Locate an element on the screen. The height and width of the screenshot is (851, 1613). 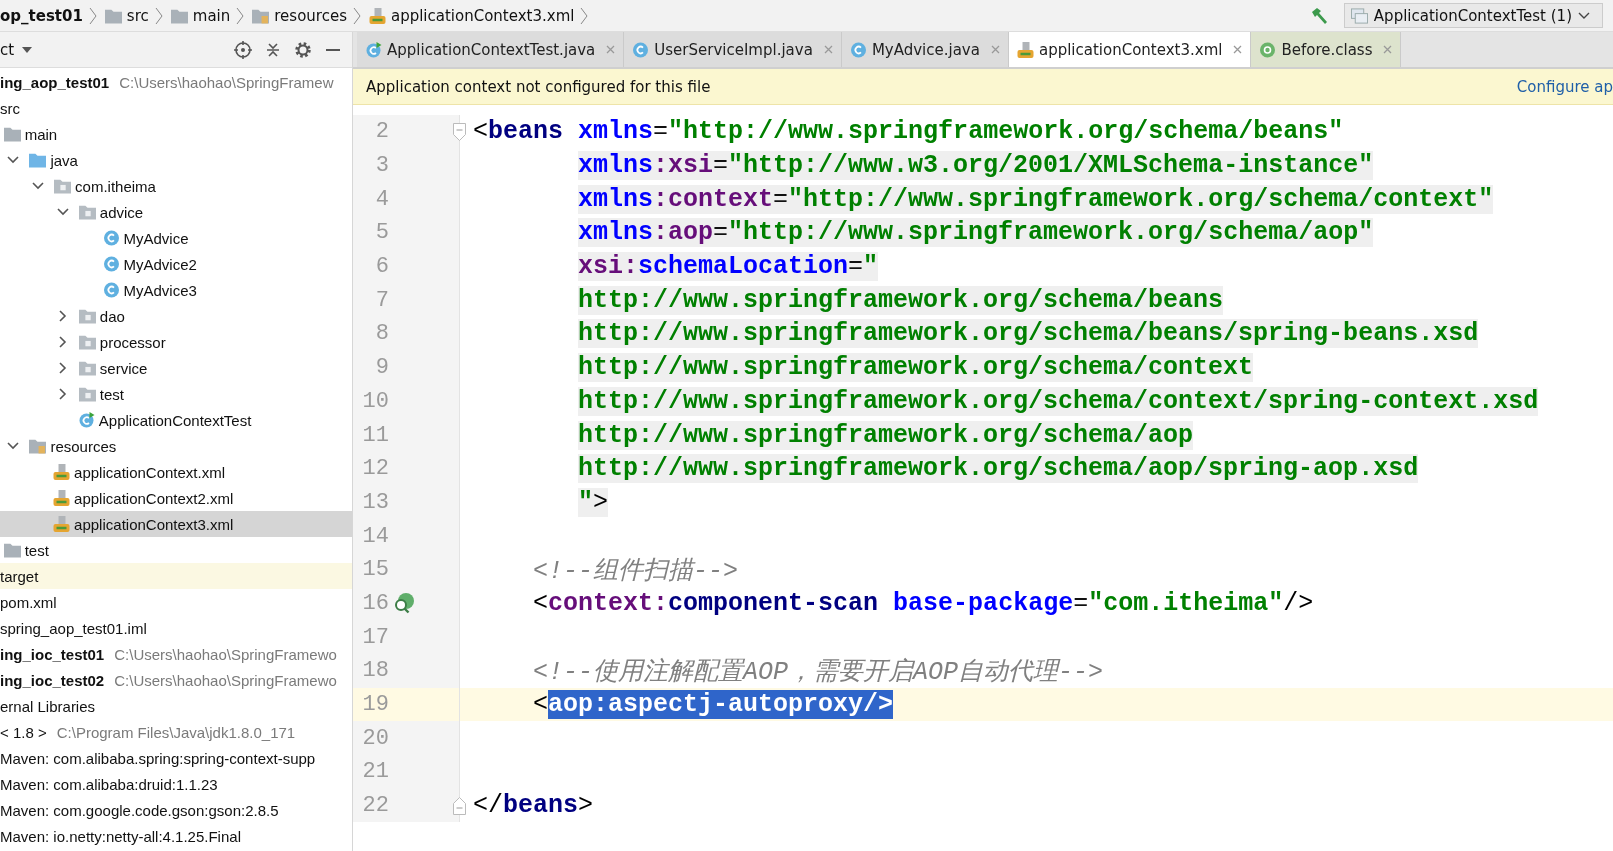
tree-item: MyAdvice is located at coordinates (176, 238).